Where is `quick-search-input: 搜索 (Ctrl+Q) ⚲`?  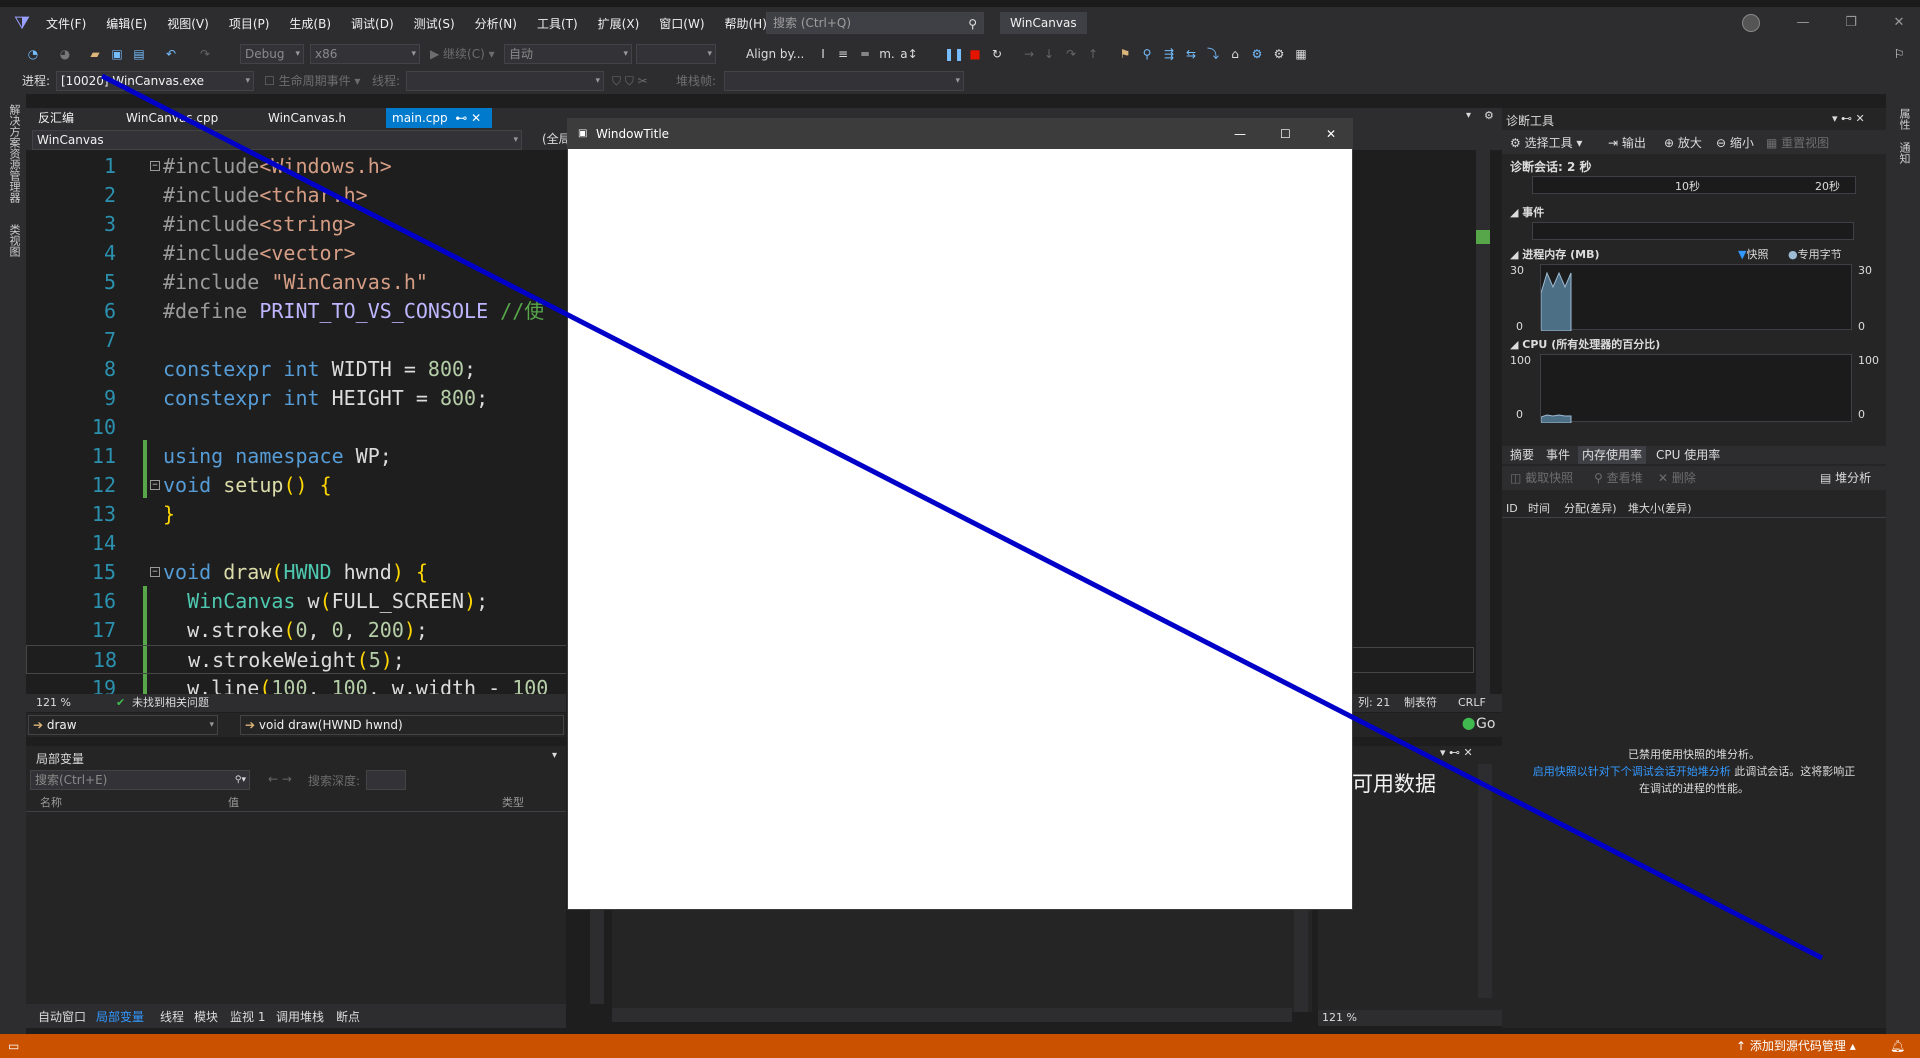 quick-search-input: 搜索 (Ctrl+Q) ⚲ is located at coordinates (875, 23).